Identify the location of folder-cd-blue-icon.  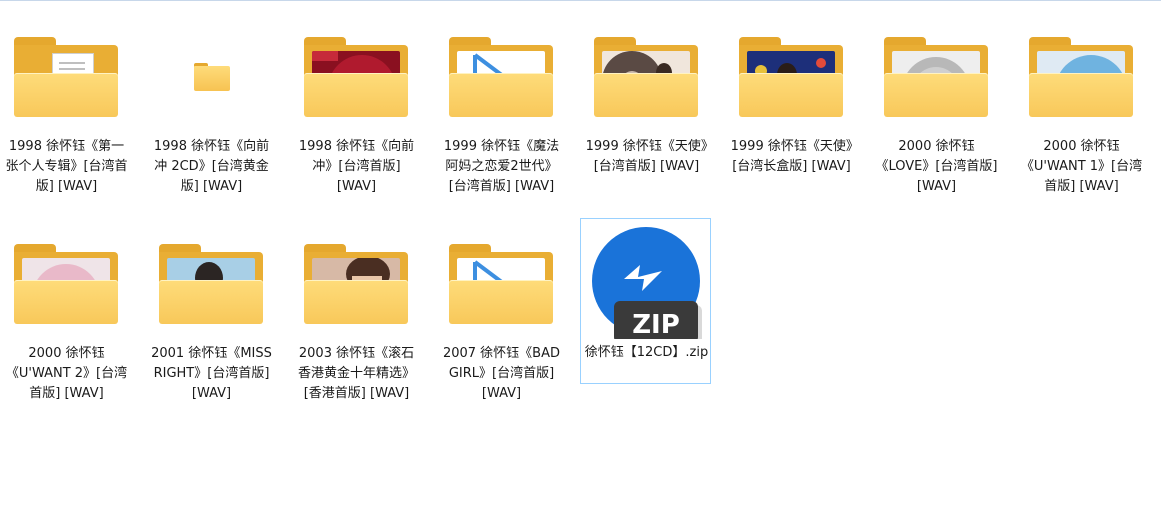
(1081, 76).